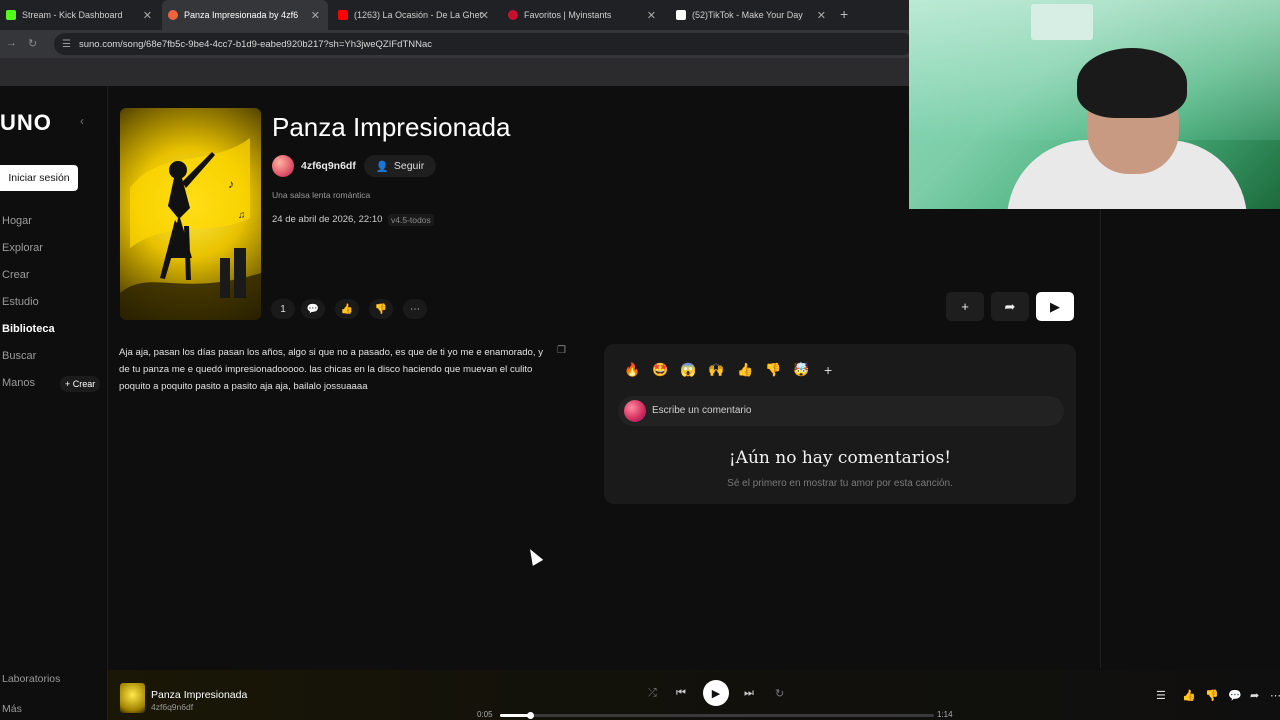 The image size is (1280, 720). Describe the element at coordinates (1100, 438) in the screenshot. I see `divider` at that location.